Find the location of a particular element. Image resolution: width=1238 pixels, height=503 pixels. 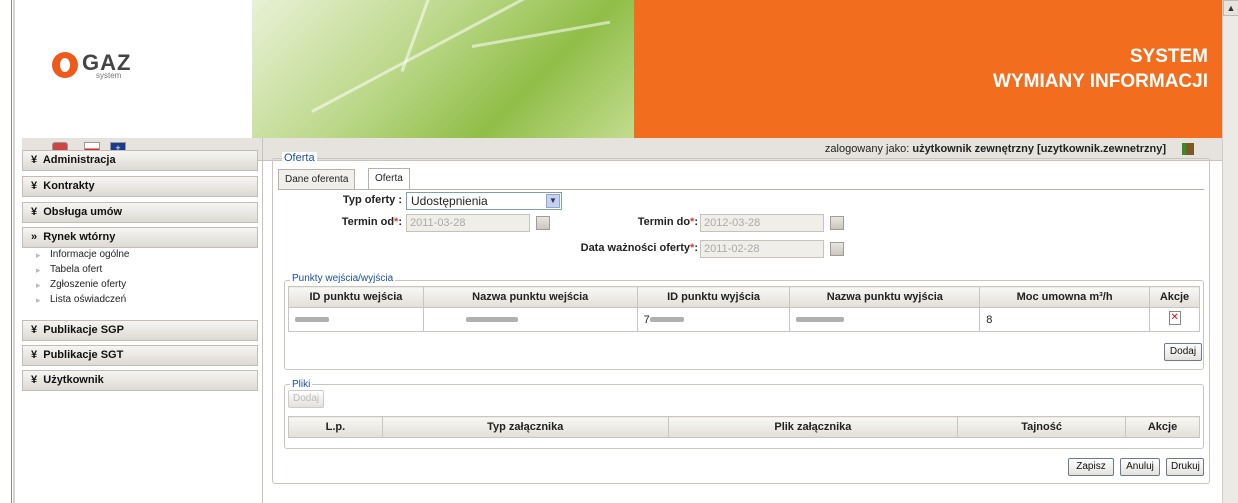

chevron-down-icon: ▼ is located at coordinates (553, 201).